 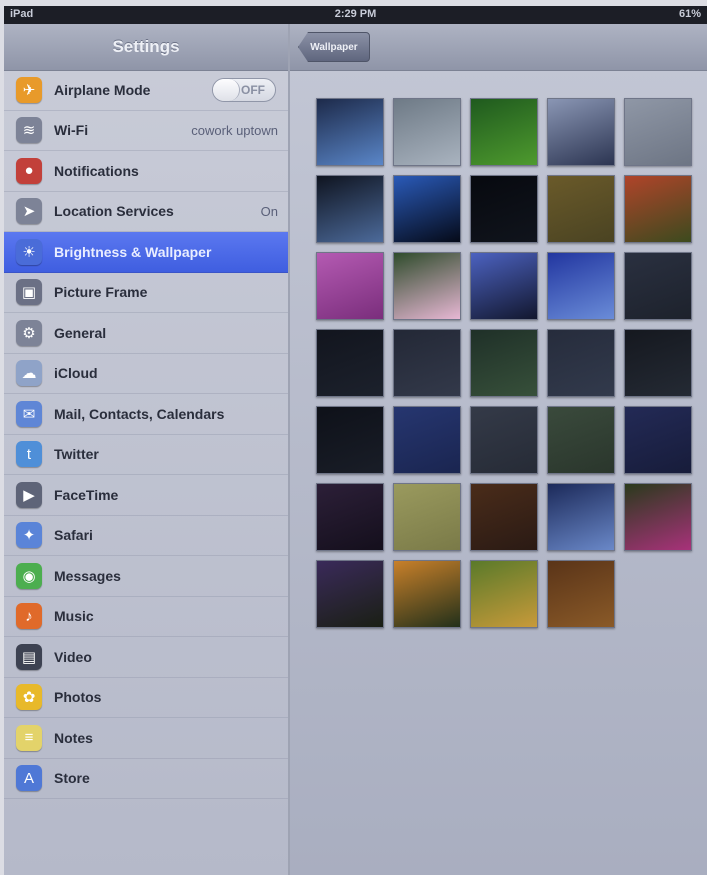 I want to click on sidebar-item-label: Music, so click(x=74, y=616).